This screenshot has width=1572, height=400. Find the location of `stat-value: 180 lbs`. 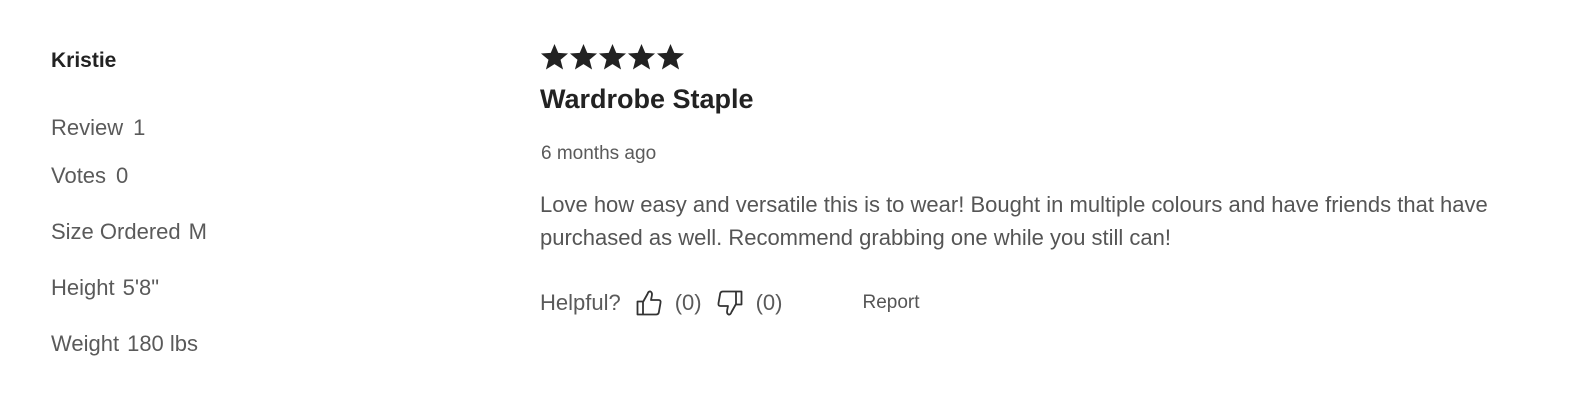

stat-value: 180 lbs is located at coordinates (163, 343).